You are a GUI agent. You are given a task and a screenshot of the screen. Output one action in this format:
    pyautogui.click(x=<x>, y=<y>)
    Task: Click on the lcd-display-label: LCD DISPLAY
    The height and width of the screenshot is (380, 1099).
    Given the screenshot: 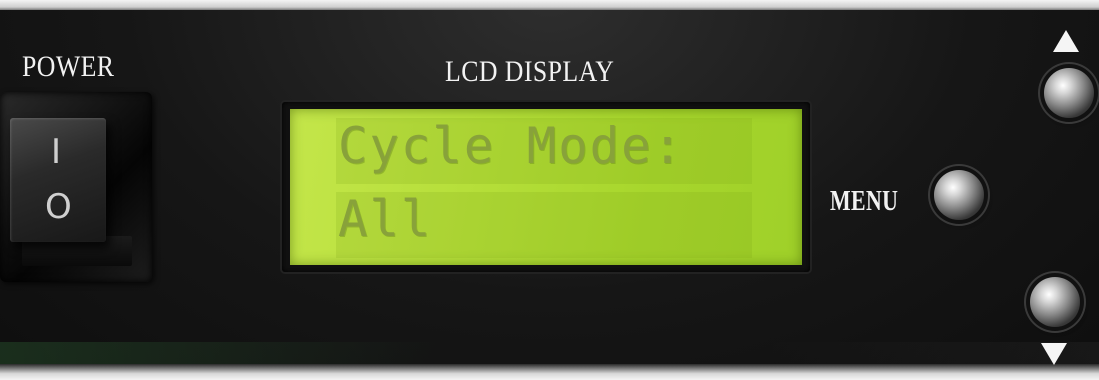 What is the action you would take?
    pyautogui.click(x=530, y=71)
    